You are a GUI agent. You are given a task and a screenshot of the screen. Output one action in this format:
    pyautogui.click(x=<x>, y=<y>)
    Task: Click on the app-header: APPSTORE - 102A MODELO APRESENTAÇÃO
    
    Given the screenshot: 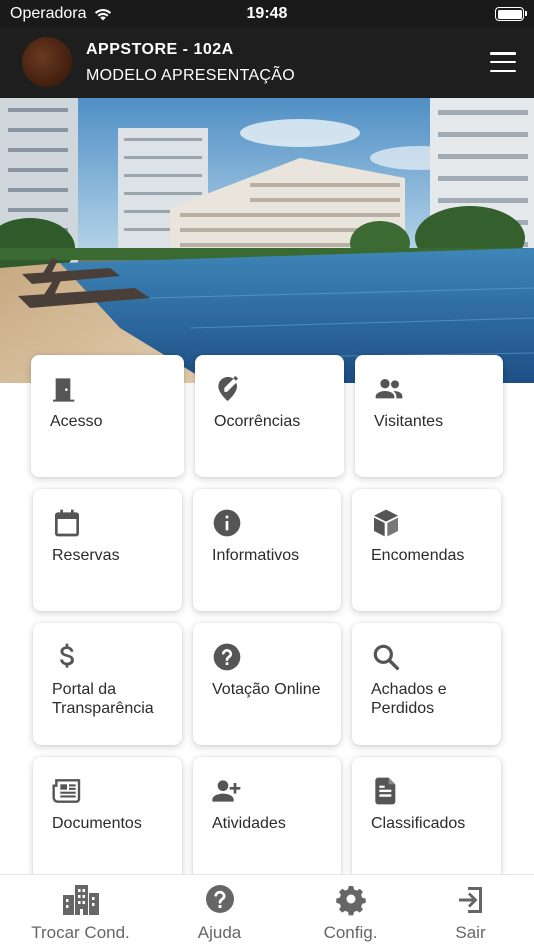 What is the action you would take?
    pyautogui.click(x=267, y=63)
    